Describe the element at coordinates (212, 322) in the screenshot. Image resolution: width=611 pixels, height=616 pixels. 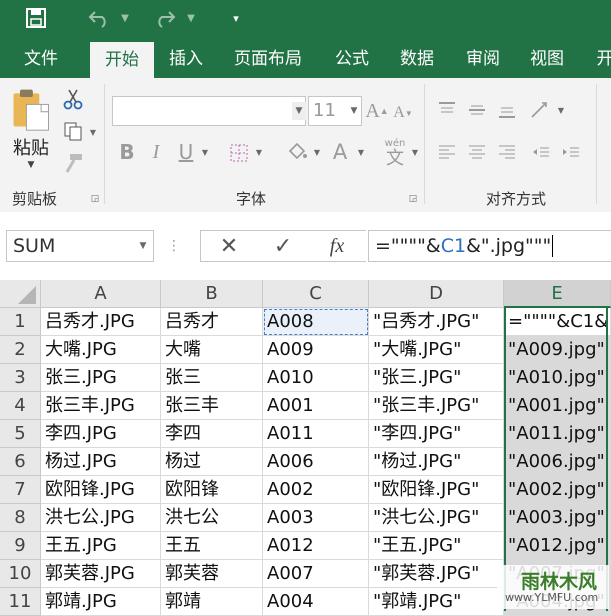
I see `cell-b1: 吕秀才` at that location.